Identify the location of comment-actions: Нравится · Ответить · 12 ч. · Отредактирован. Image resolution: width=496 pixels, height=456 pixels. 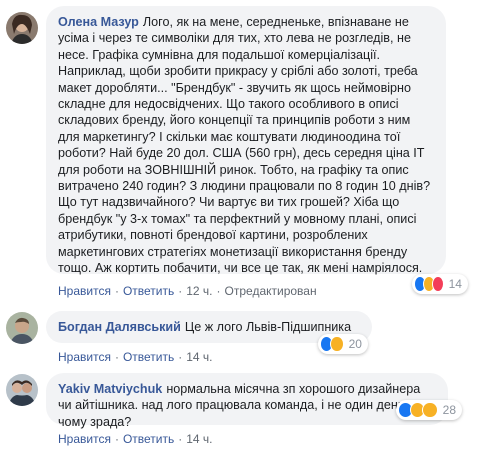
(187, 291).